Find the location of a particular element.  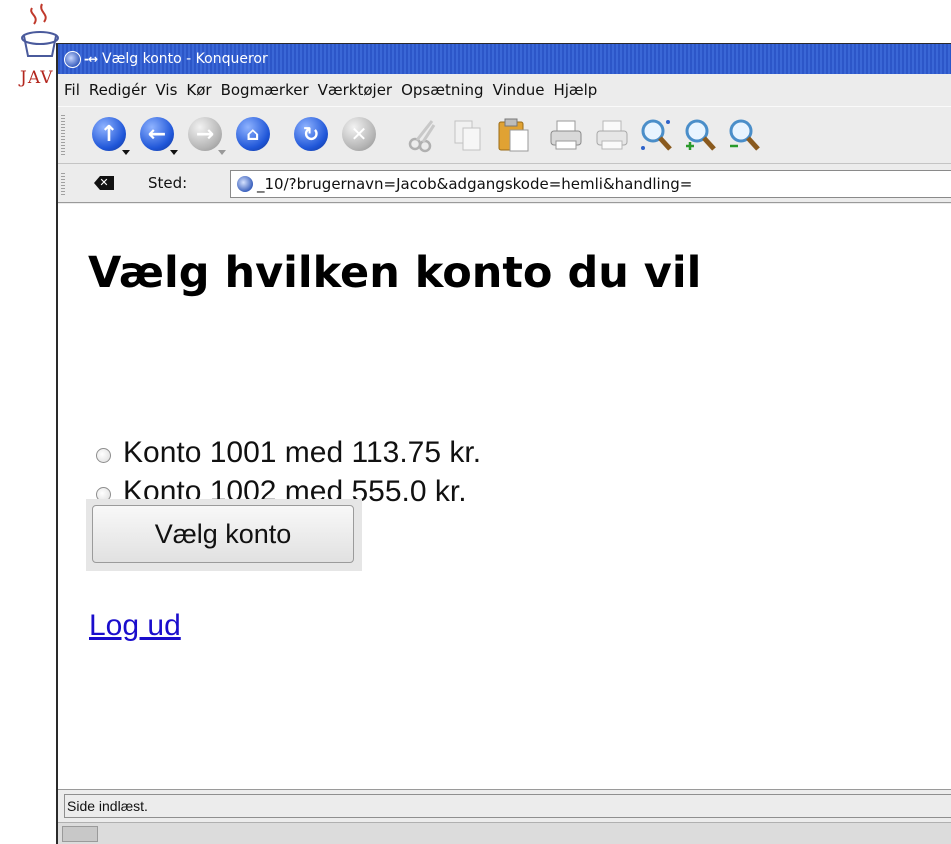

menu-rediger: Redigér is located at coordinates (113, 90).